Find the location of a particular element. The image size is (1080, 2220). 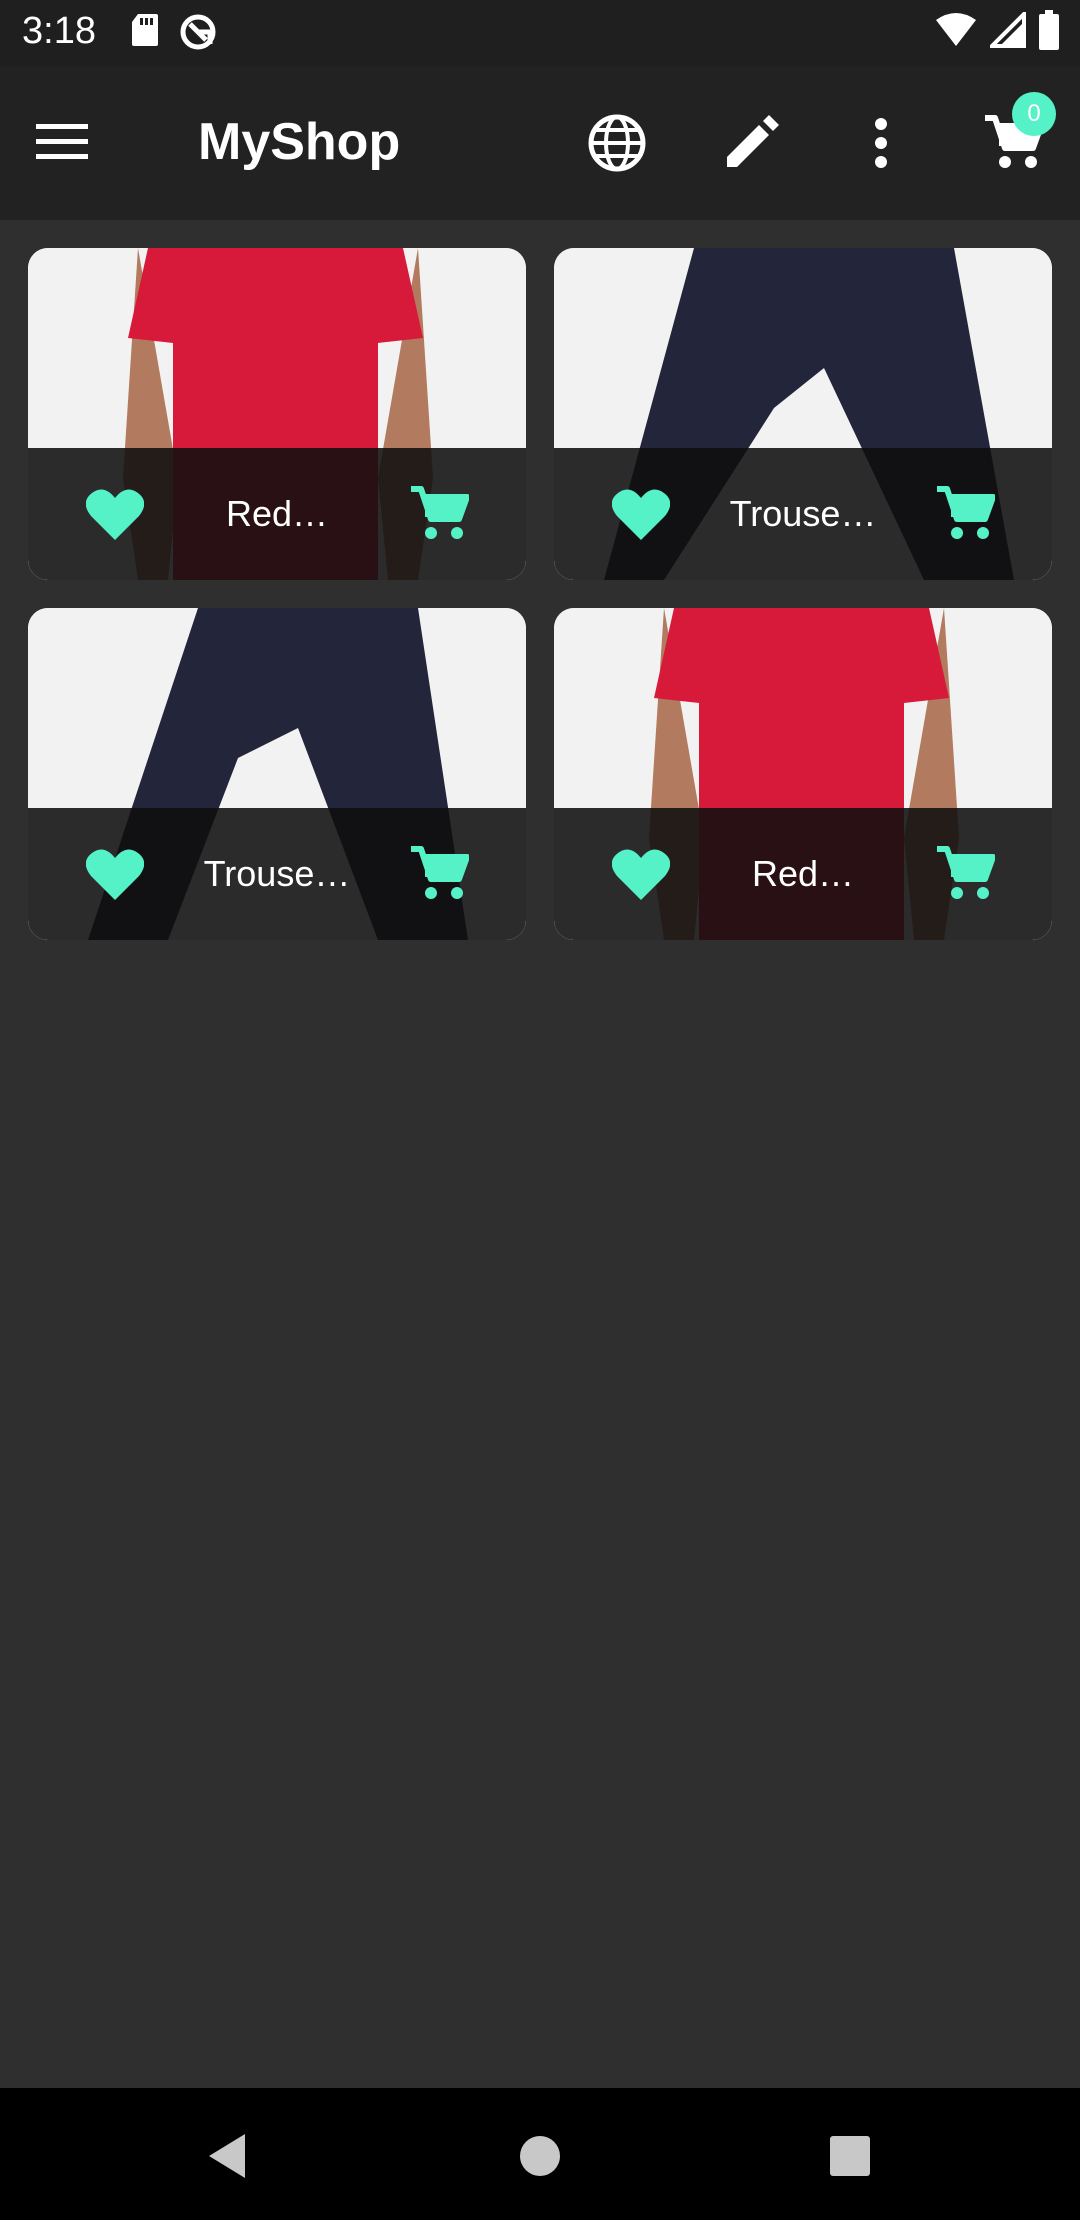

more-vert-icon is located at coordinates (881, 143).